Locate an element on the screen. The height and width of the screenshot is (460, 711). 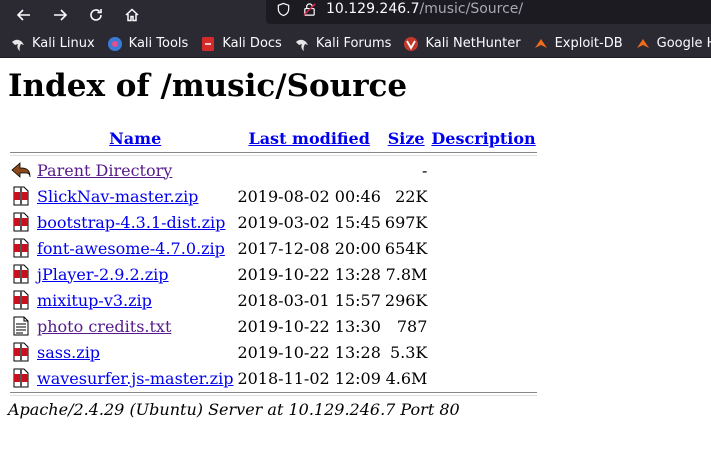
table-row: jPlayer-2.9.2.zip 2019-10-22 13:28 7.8M is located at coordinates (273, 274).